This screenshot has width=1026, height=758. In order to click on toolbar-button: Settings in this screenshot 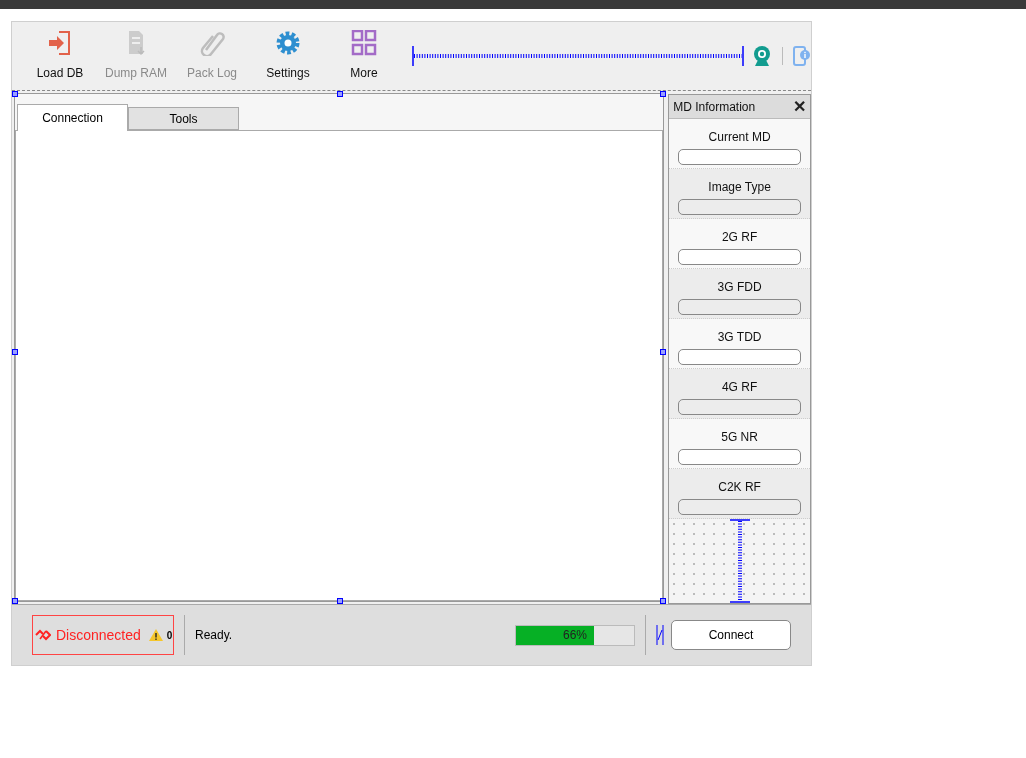, I will do `click(288, 56)`.